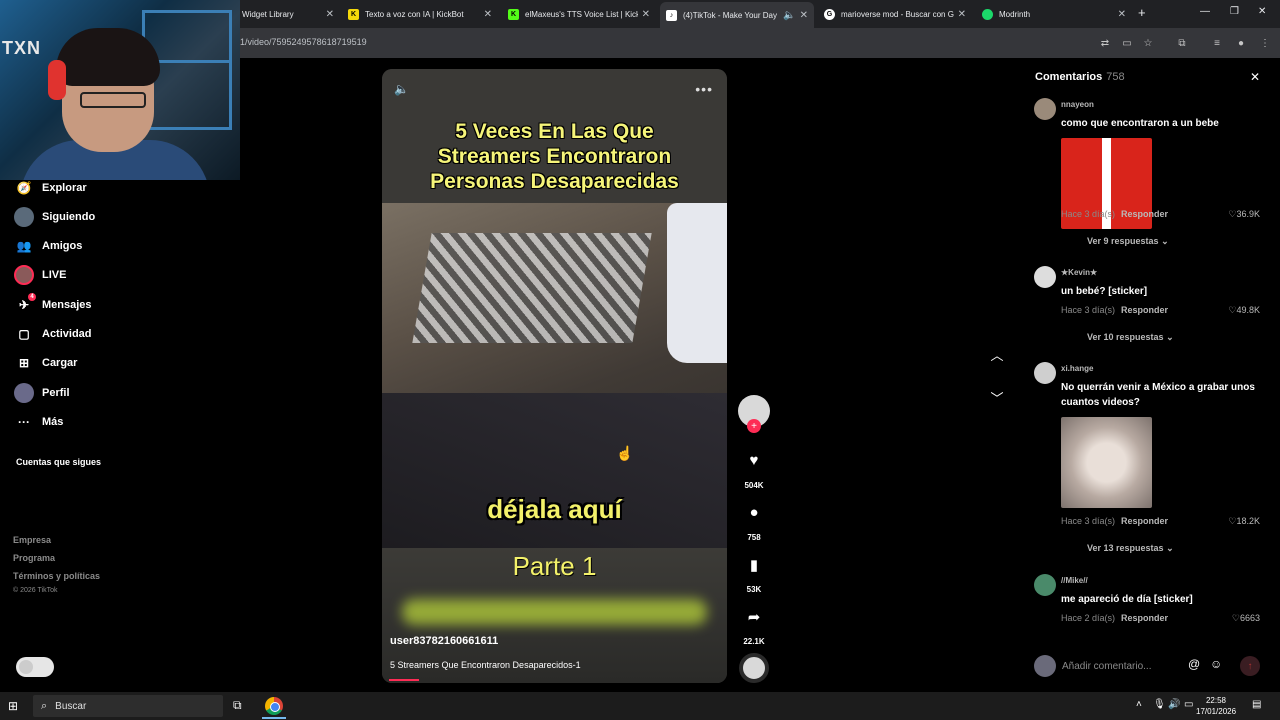 This screenshot has height=720, width=1280. Describe the element at coordinates (34, 558) in the screenshot. I see `footer-link: Programa` at that location.